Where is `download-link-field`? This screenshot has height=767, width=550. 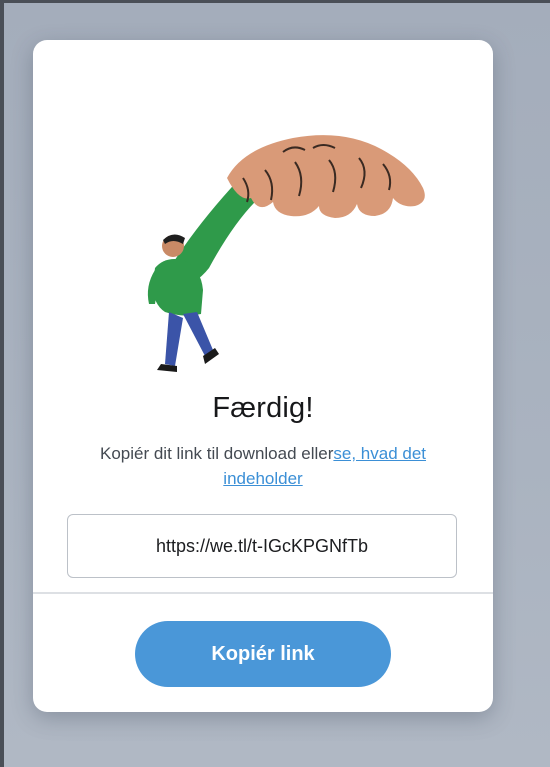
download-link-field is located at coordinates (262, 546).